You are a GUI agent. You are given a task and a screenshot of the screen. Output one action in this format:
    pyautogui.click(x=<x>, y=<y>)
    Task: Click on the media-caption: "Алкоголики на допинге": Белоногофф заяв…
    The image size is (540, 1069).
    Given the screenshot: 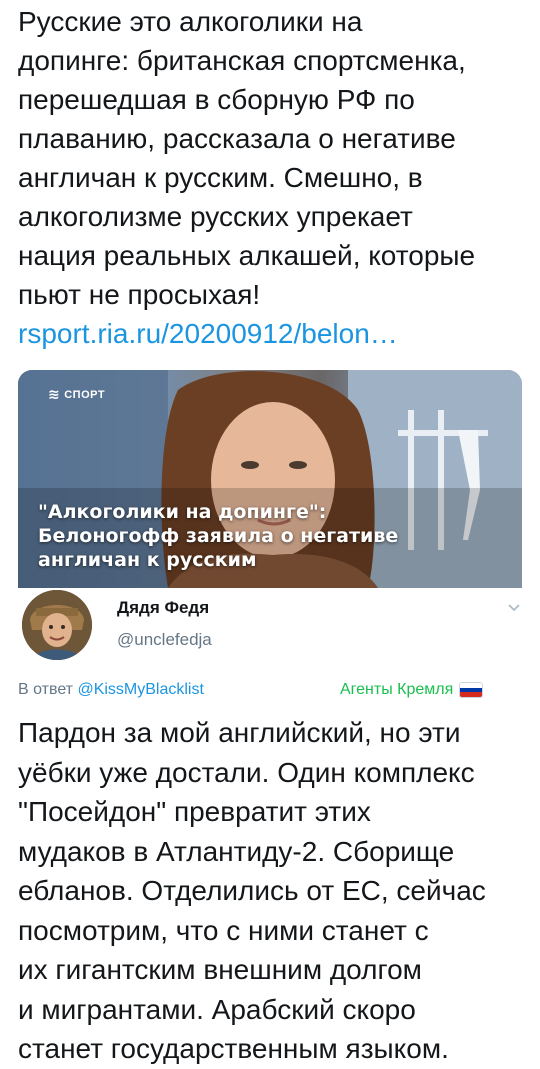 What is the action you would take?
    pyautogui.click(x=218, y=536)
    